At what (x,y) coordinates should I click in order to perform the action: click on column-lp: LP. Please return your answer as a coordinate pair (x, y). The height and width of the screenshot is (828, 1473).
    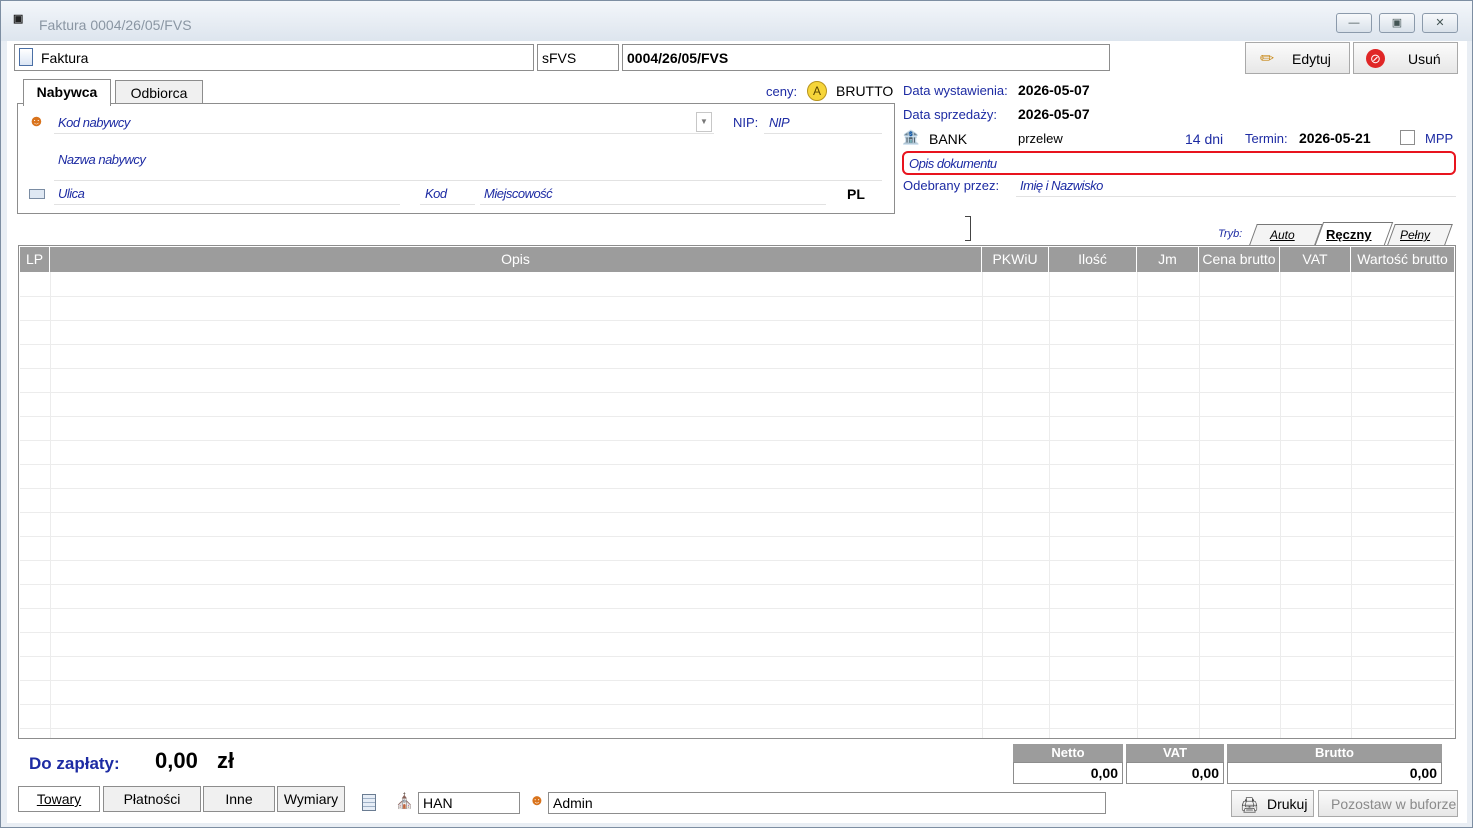
    Looking at the image, I should click on (35, 259).